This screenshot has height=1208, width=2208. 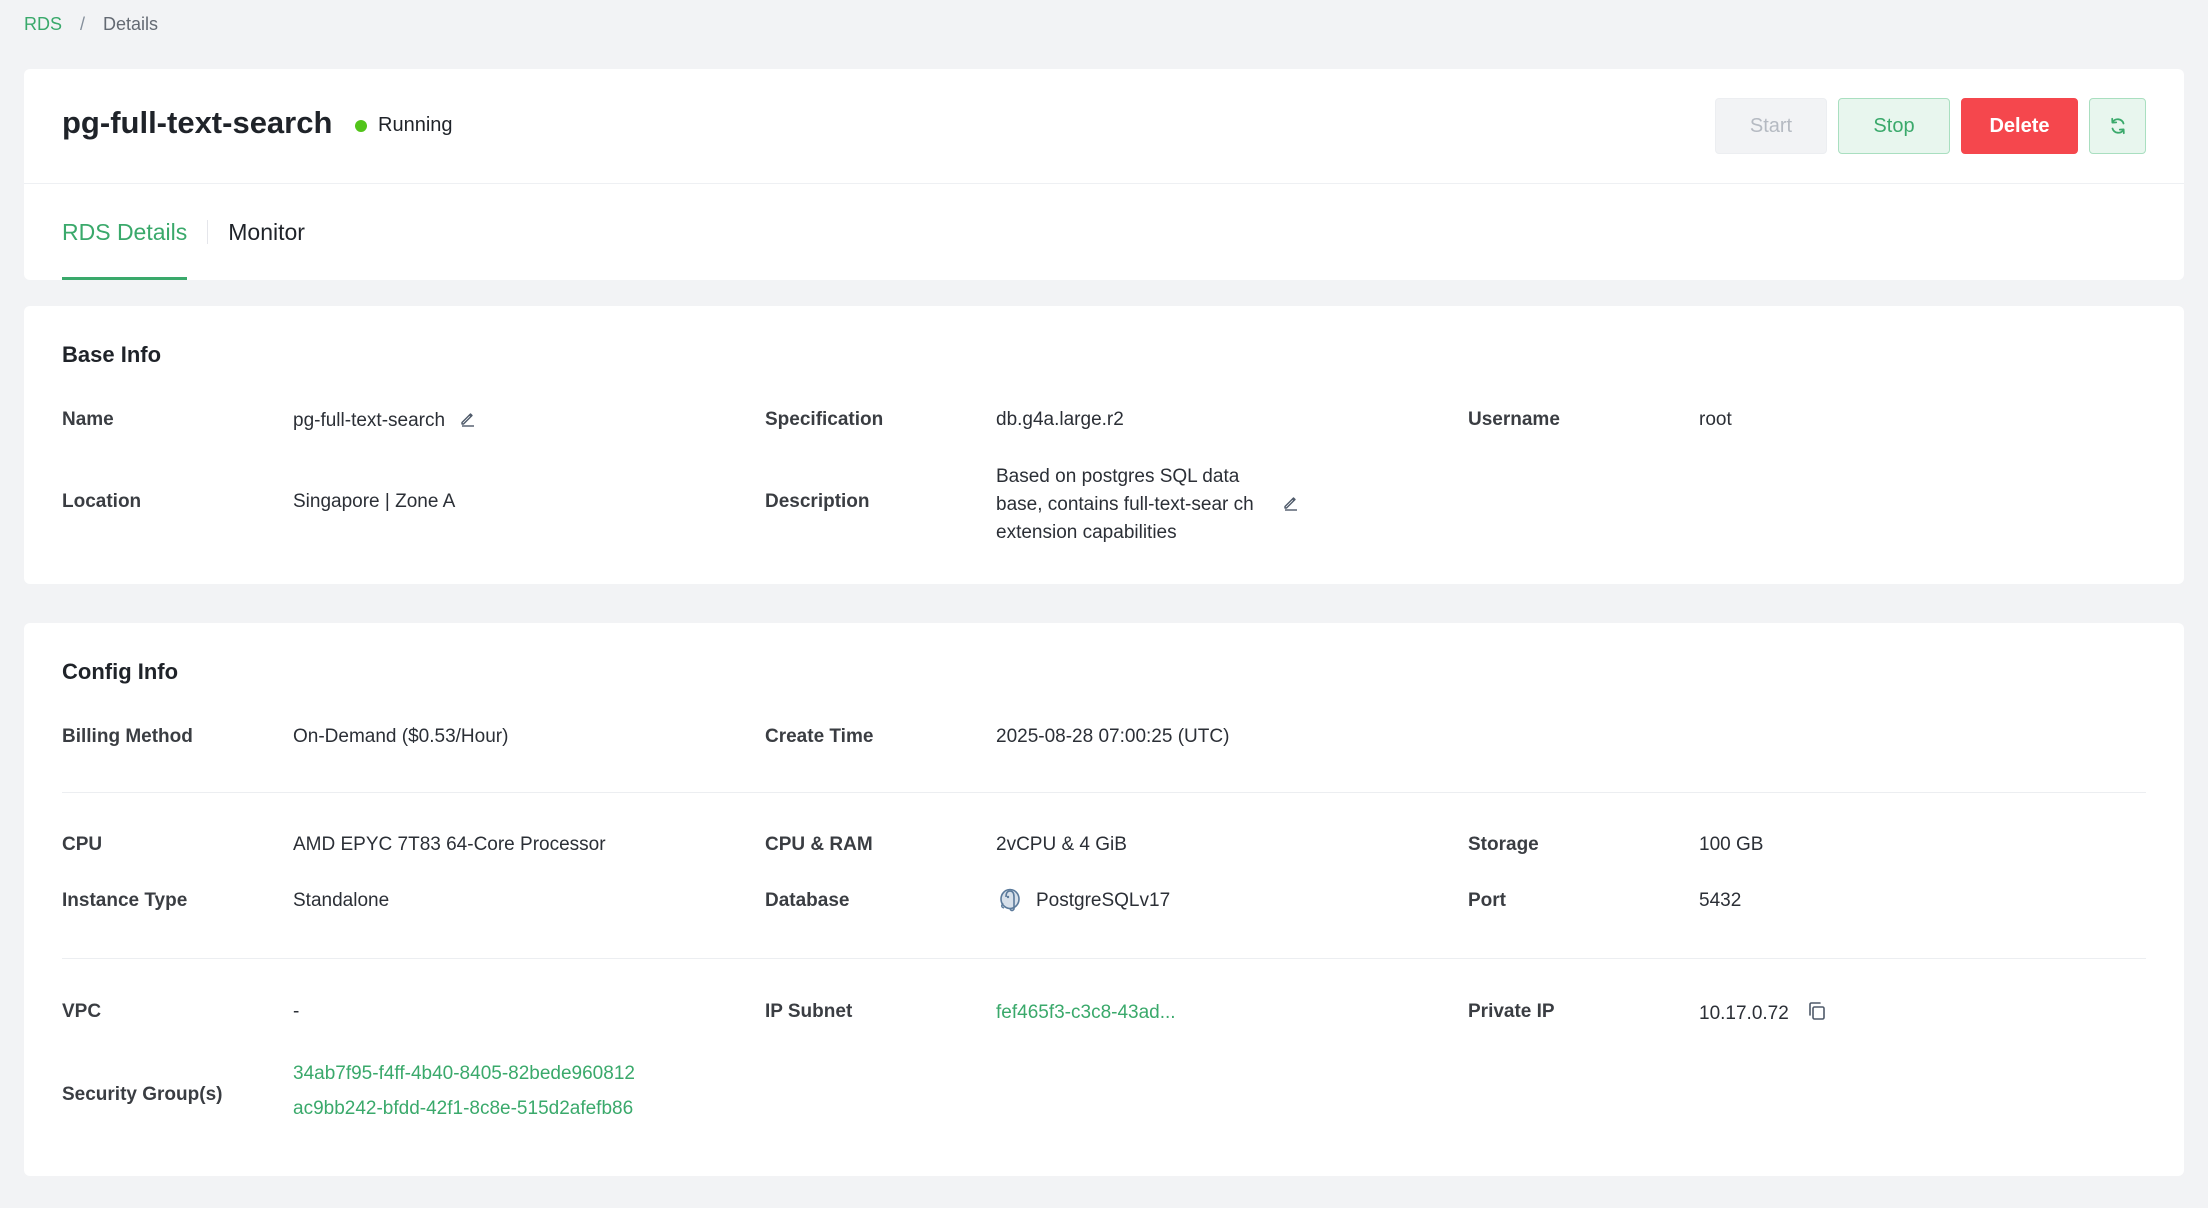 I want to click on config-info-title: Config Info, so click(x=120, y=671).